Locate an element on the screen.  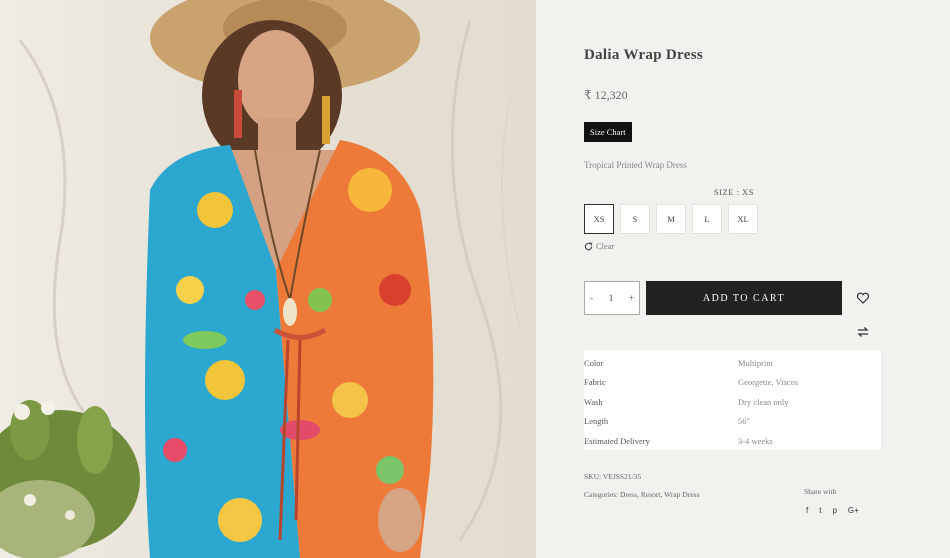
quantity-stepper: - 1 + is located at coordinates (612, 298).